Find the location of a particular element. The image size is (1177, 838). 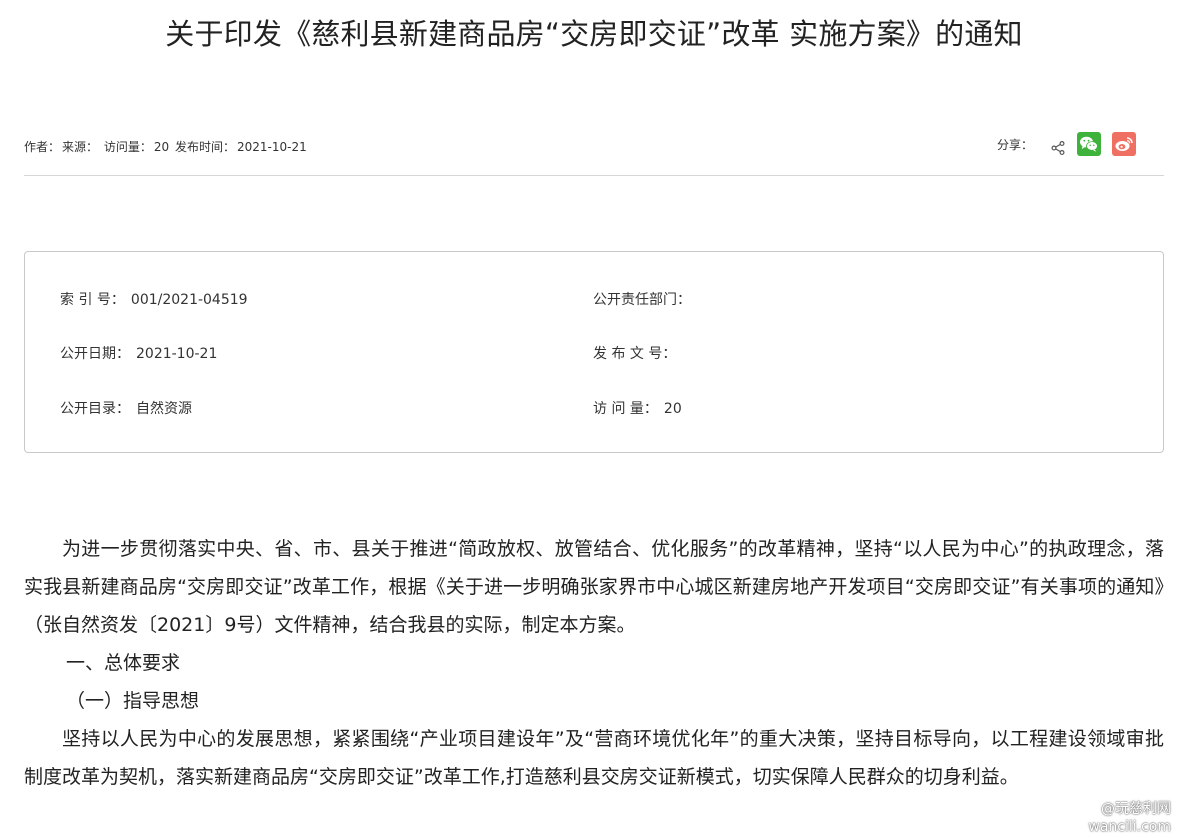

watermark-line-2: wancili.com is located at coordinates (1129, 827).